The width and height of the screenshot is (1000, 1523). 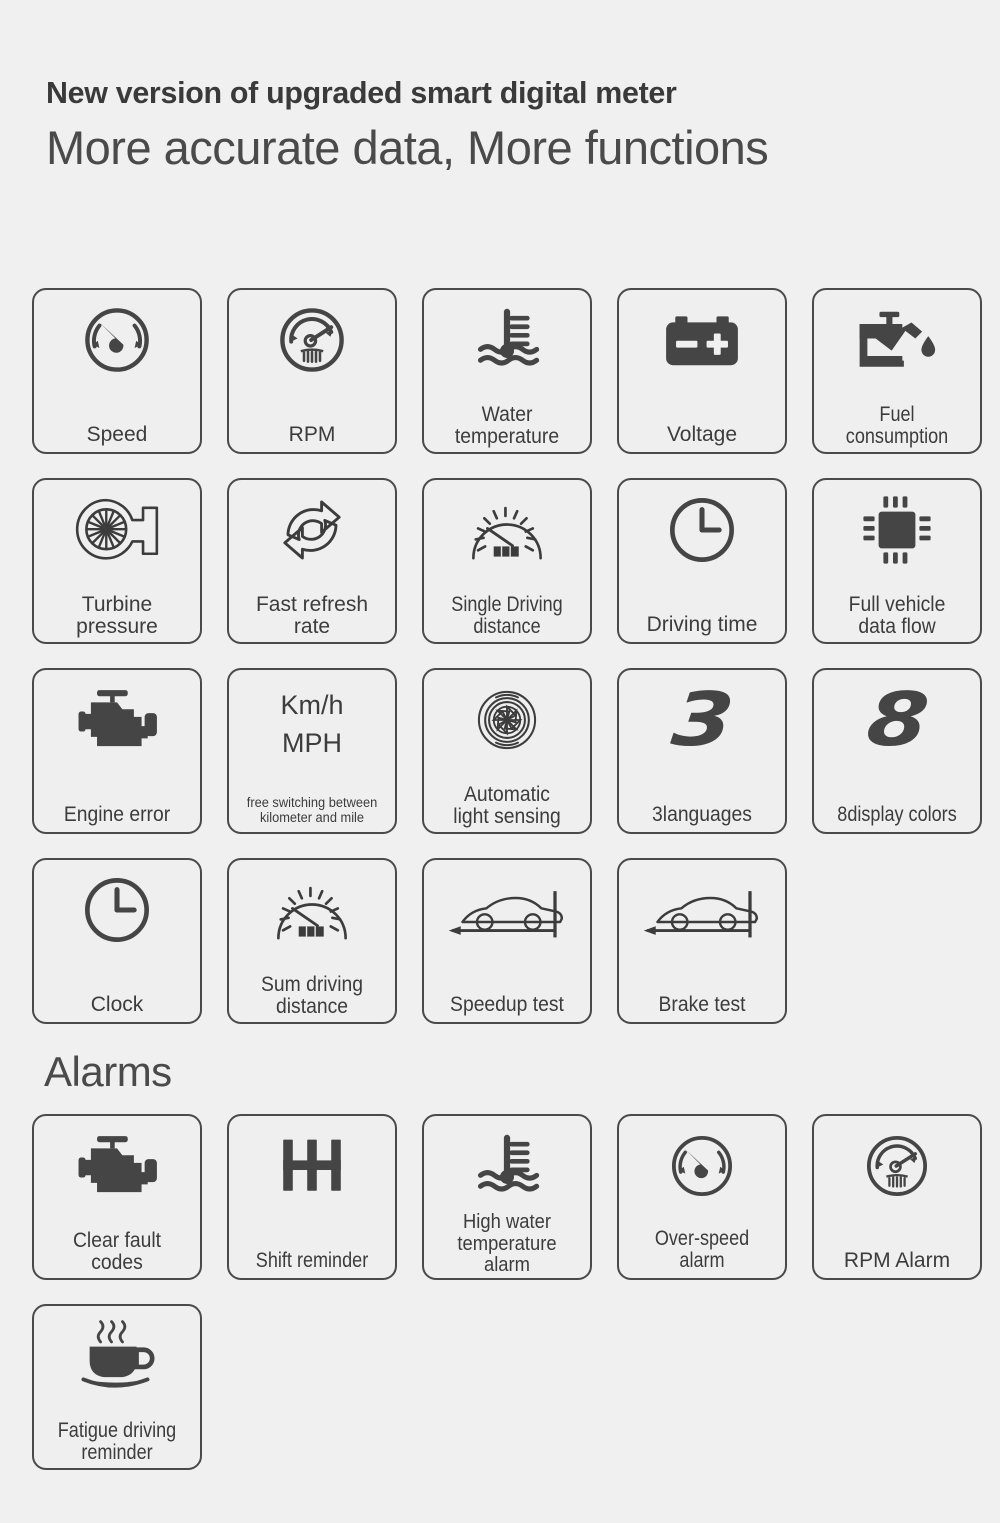 I want to click on feature-card-label: Water temperature, so click(x=507, y=425).